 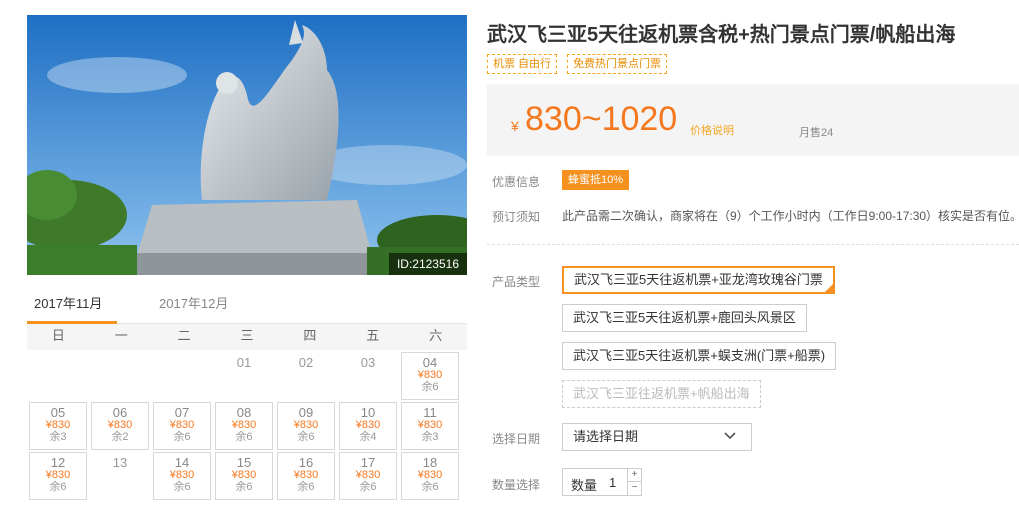 I want to click on calendar-day-01: 01, so click(x=244, y=376).